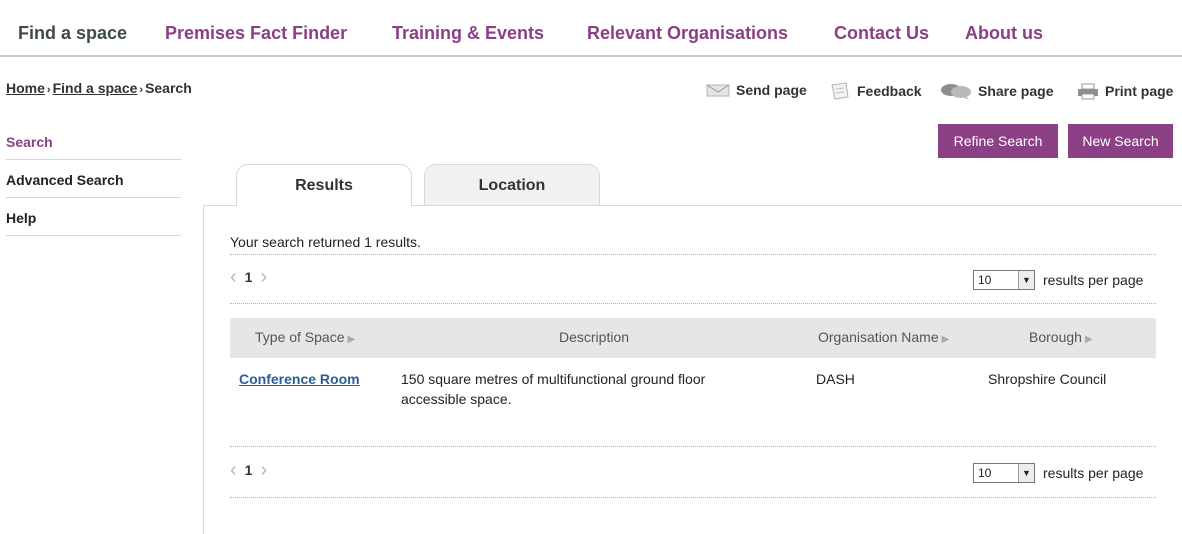 This screenshot has height=534, width=1182. What do you see at coordinates (835, 379) in the screenshot?
I see `result-organisation: DASH` at bounding box center [835, 379].